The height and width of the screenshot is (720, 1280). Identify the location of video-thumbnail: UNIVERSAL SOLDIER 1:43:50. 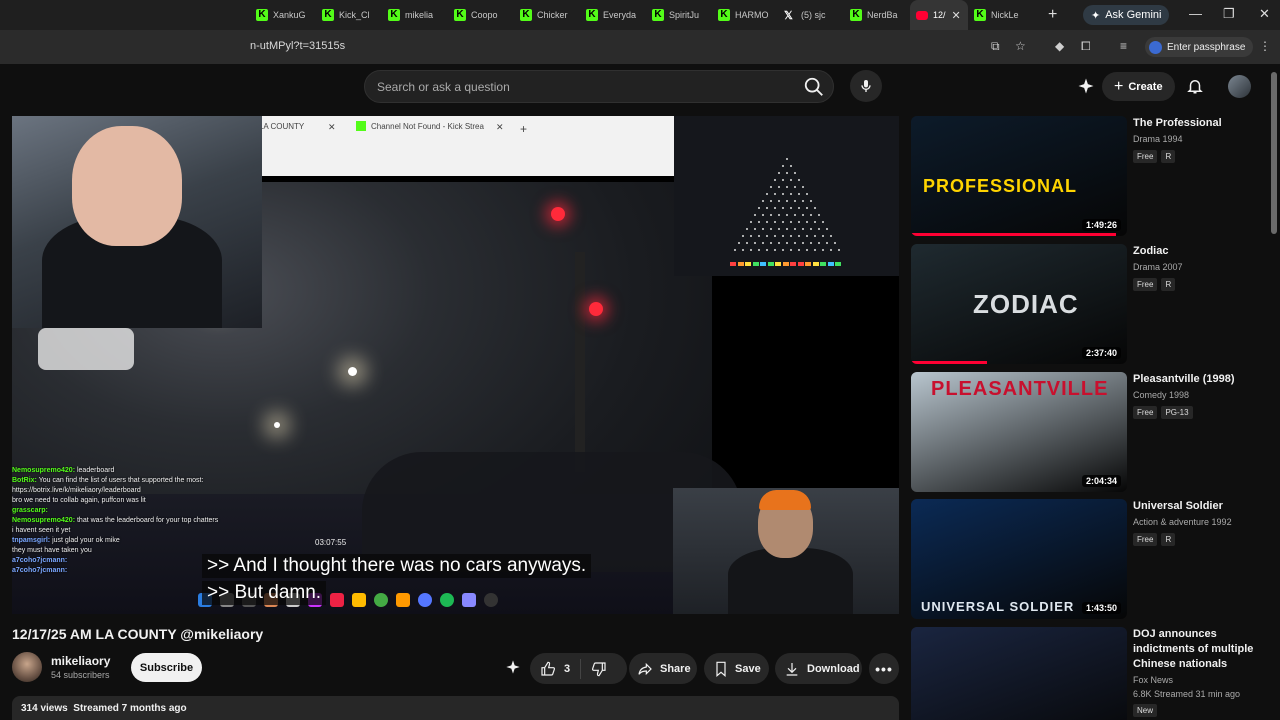
(1019, 559).